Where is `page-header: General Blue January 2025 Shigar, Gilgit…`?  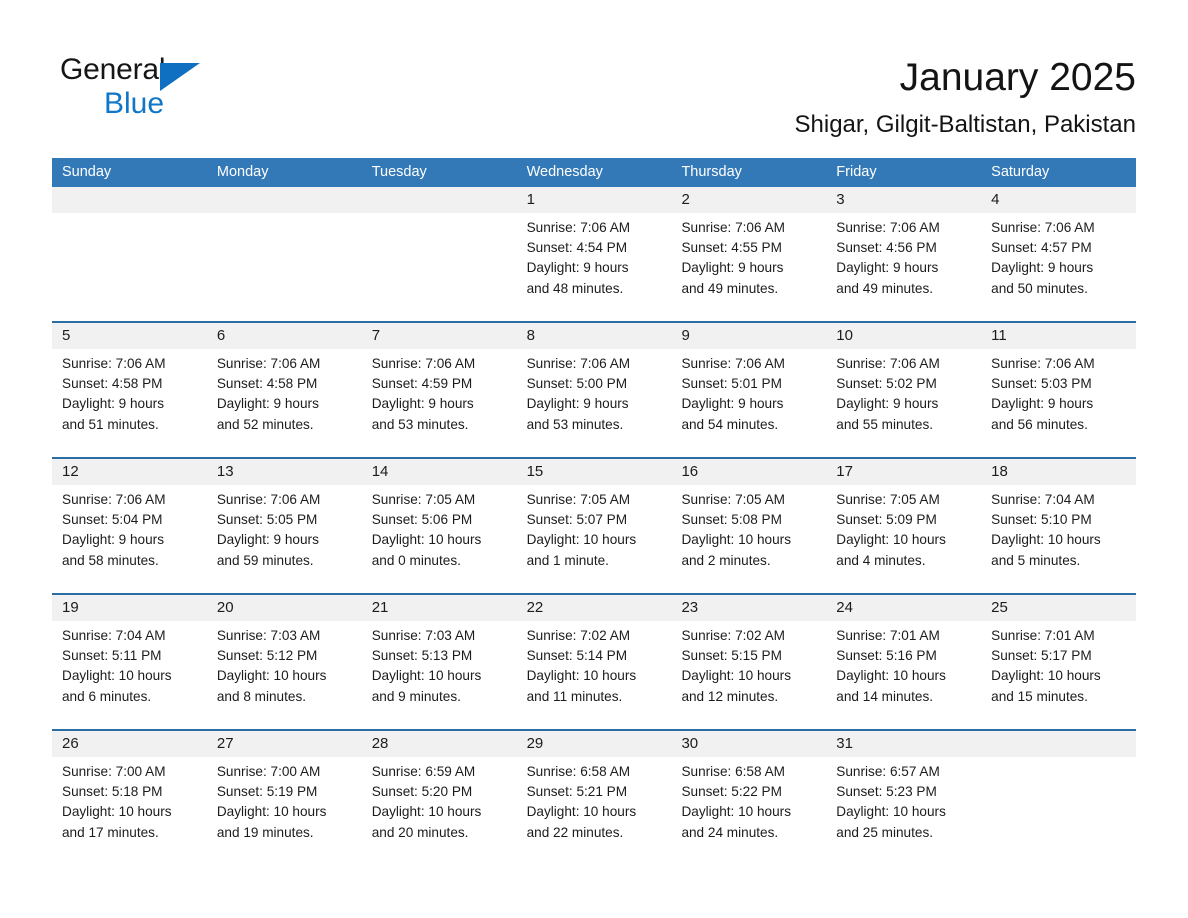 page-header: General Blue January 2025 Shigar, Gilgit… is located at coordinates (594, 97).